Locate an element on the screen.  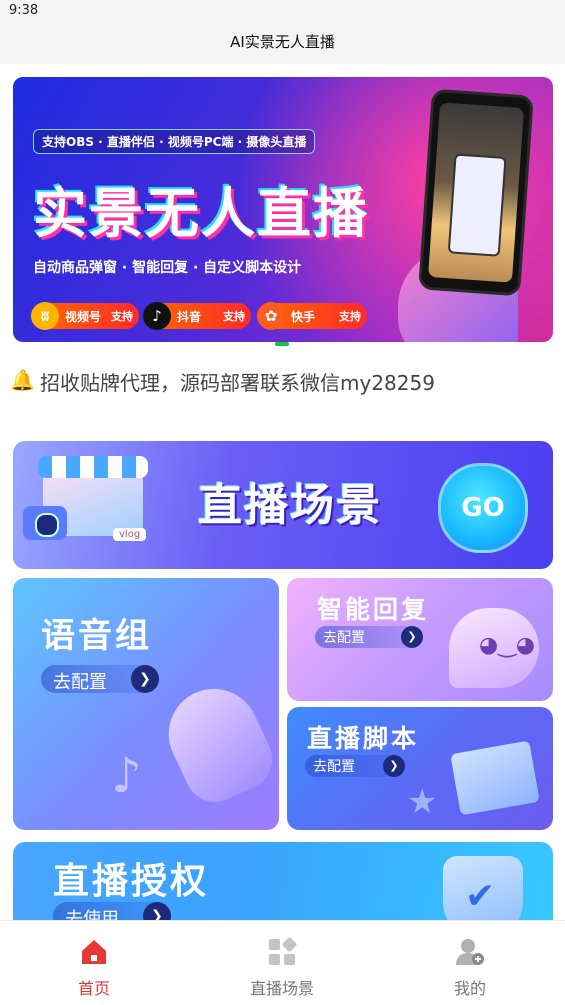
banner-tagline: 支持OBS · 直播伴侣 · 视频号PC端 · 摄像头直播 is located at coordinates (174, 141).